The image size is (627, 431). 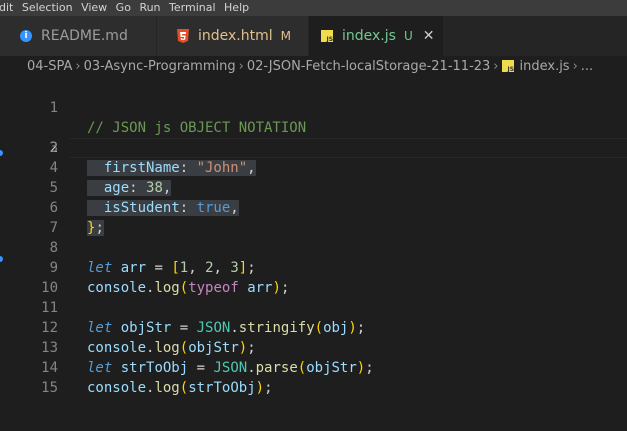 I want to click on info-icon: i, so click(x=26, y=36).